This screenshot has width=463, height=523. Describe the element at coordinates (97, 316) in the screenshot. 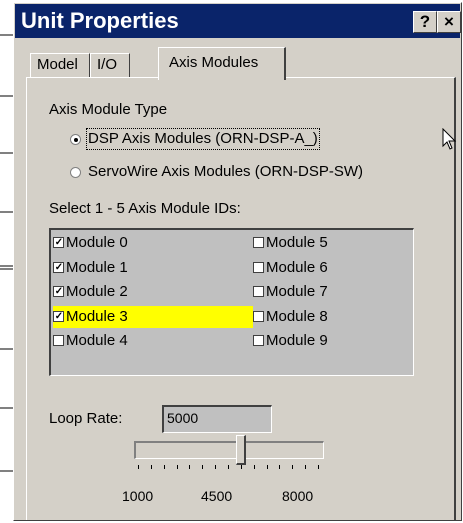

I see `module-label: Module 3` at that location.